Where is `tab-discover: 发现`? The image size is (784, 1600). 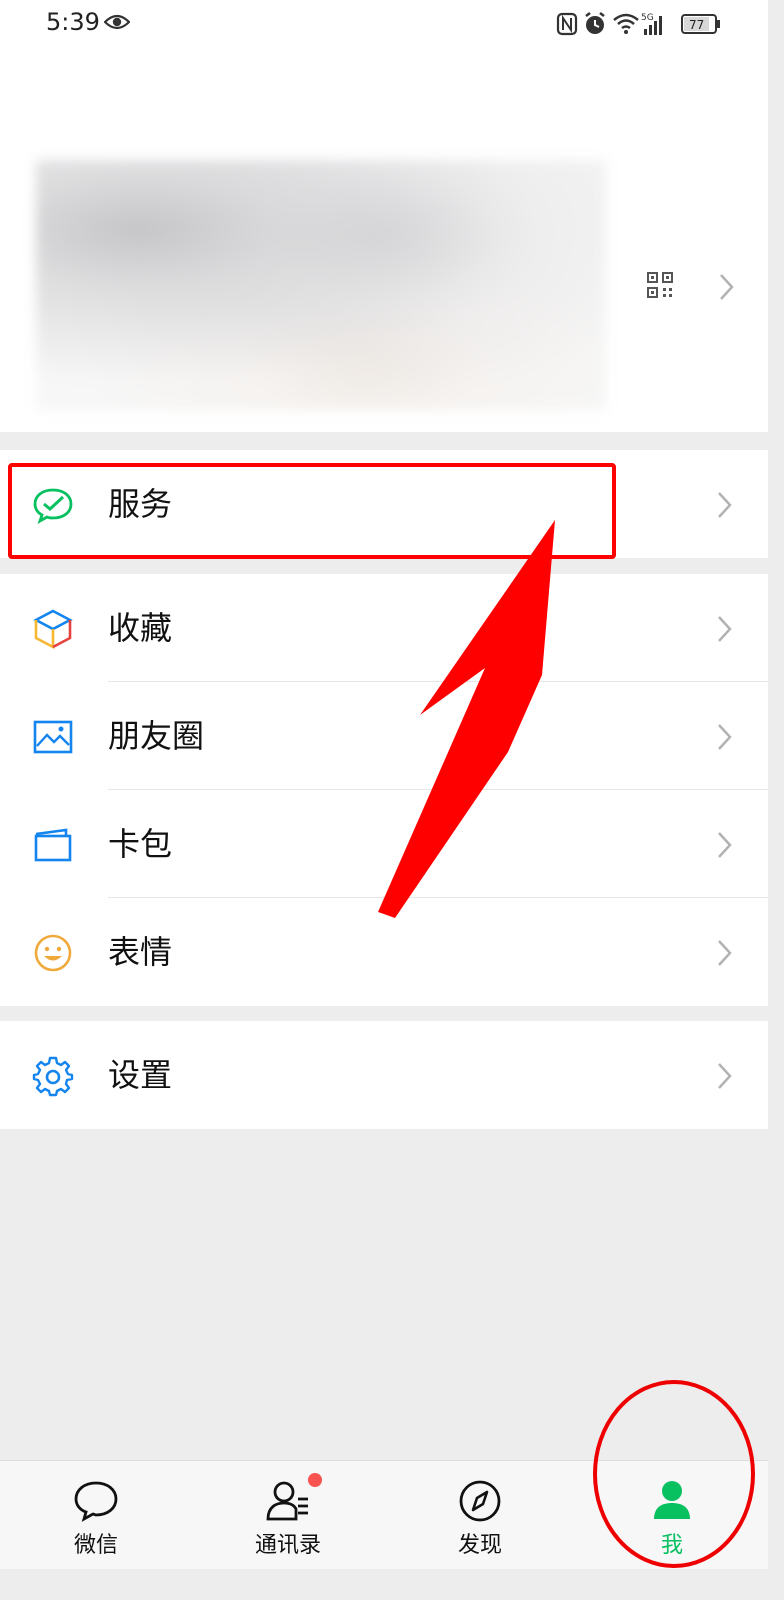
tab-discover: 发现 is located at coordinates (480, 1515).